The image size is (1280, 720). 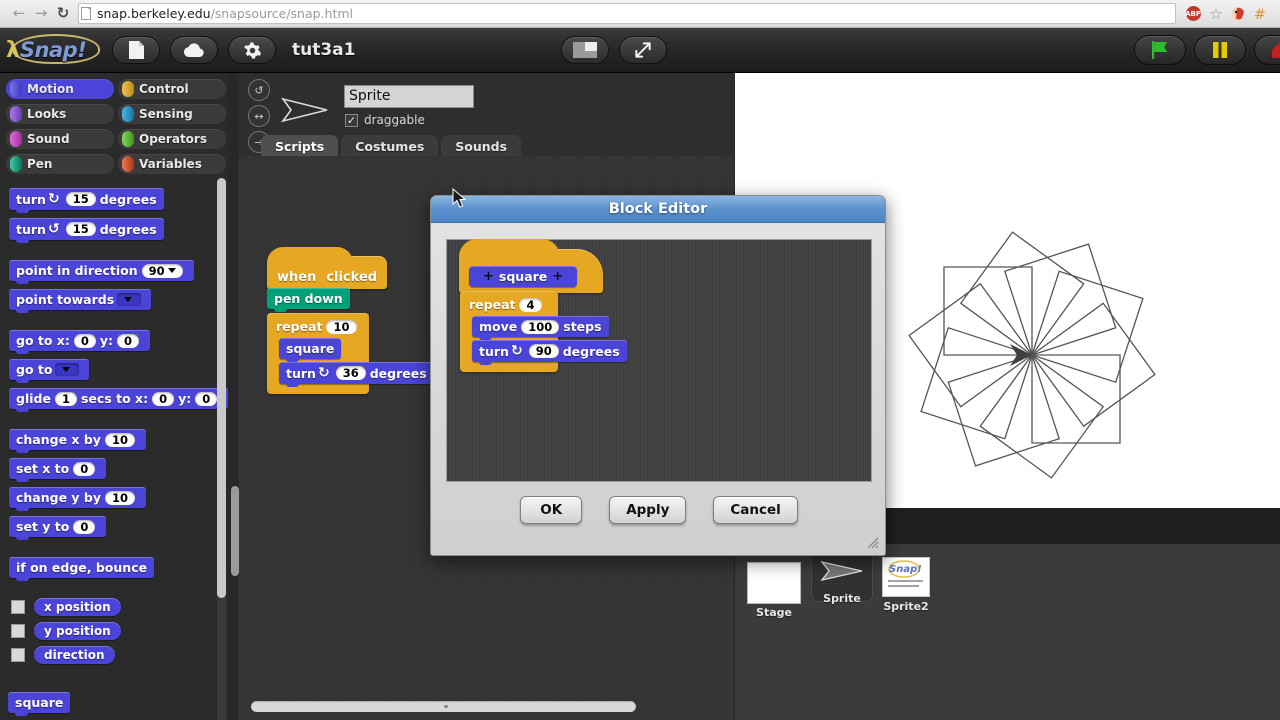 I want to click on block-change-y-by: change y by 10, so click(x=78, y=499).